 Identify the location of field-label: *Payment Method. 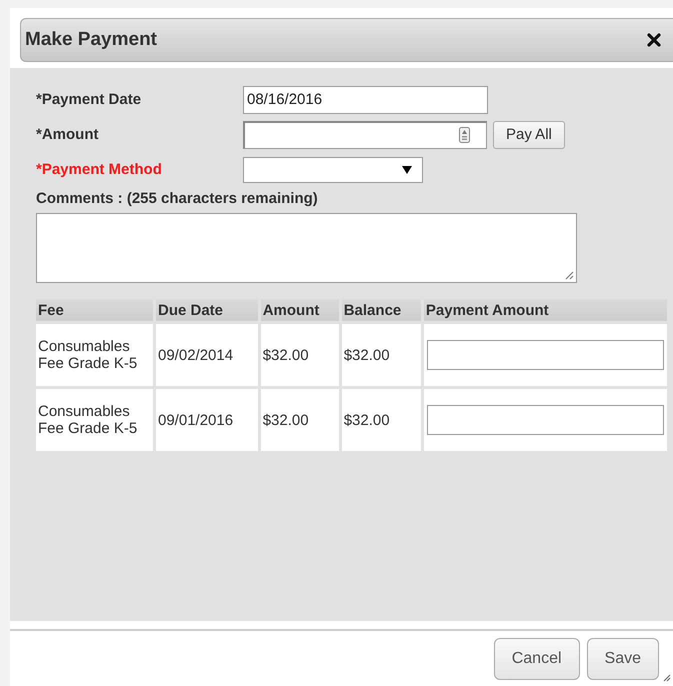
(99, 169).